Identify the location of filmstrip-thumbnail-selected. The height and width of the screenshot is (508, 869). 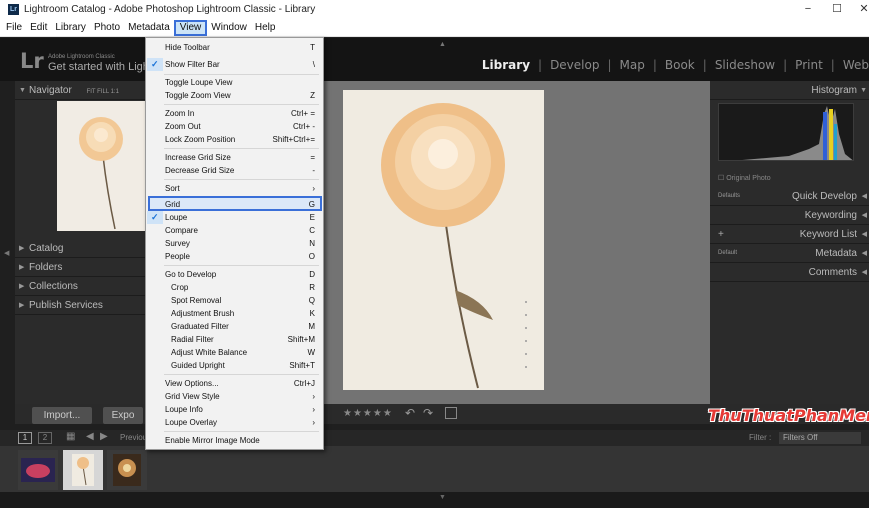
(83, 470).